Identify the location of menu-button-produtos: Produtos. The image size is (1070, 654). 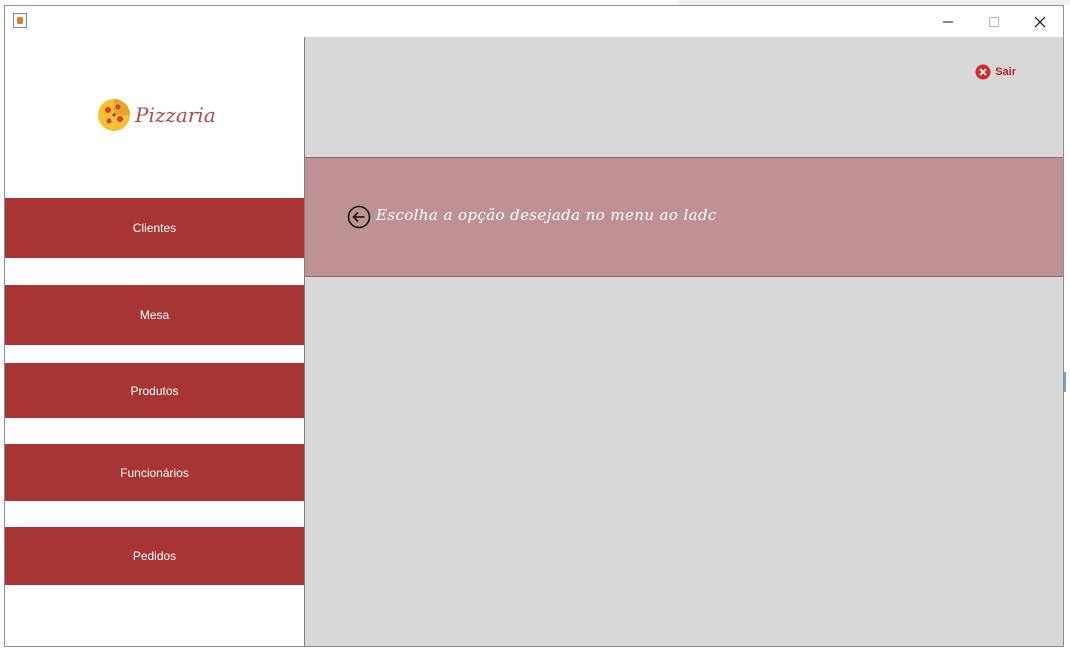
(154, 390).